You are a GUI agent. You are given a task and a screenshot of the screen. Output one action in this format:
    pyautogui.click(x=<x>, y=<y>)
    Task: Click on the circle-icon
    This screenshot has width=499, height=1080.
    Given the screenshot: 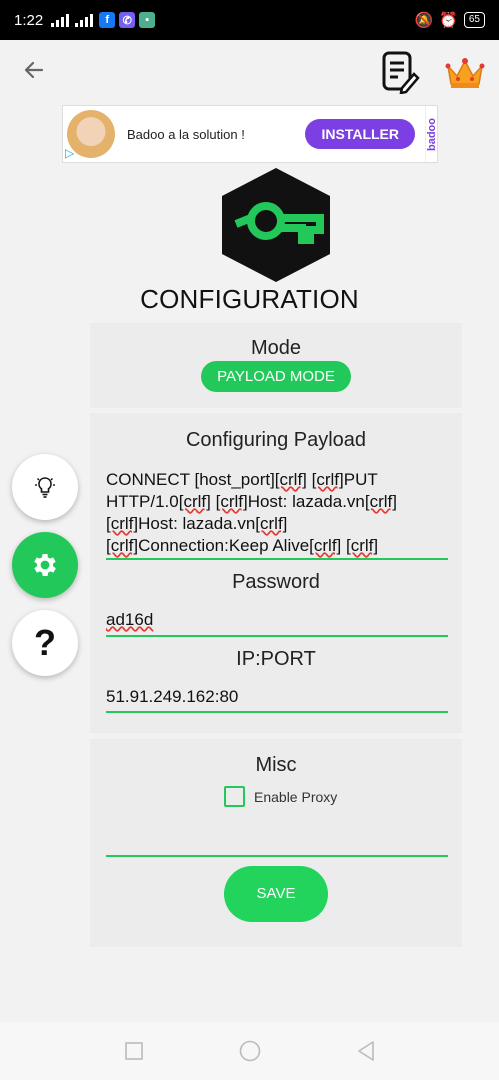 What is the action you would take?
    pyautogui.click(x=249, y=1051)
    